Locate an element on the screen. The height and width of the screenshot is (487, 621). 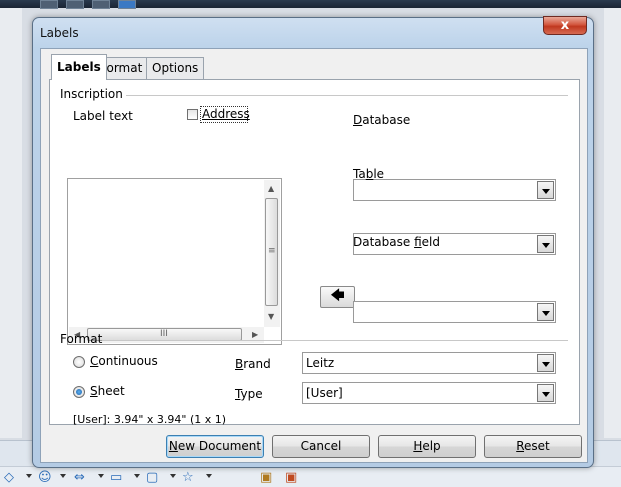
address-checkbox is located at coordinates (192, 114).